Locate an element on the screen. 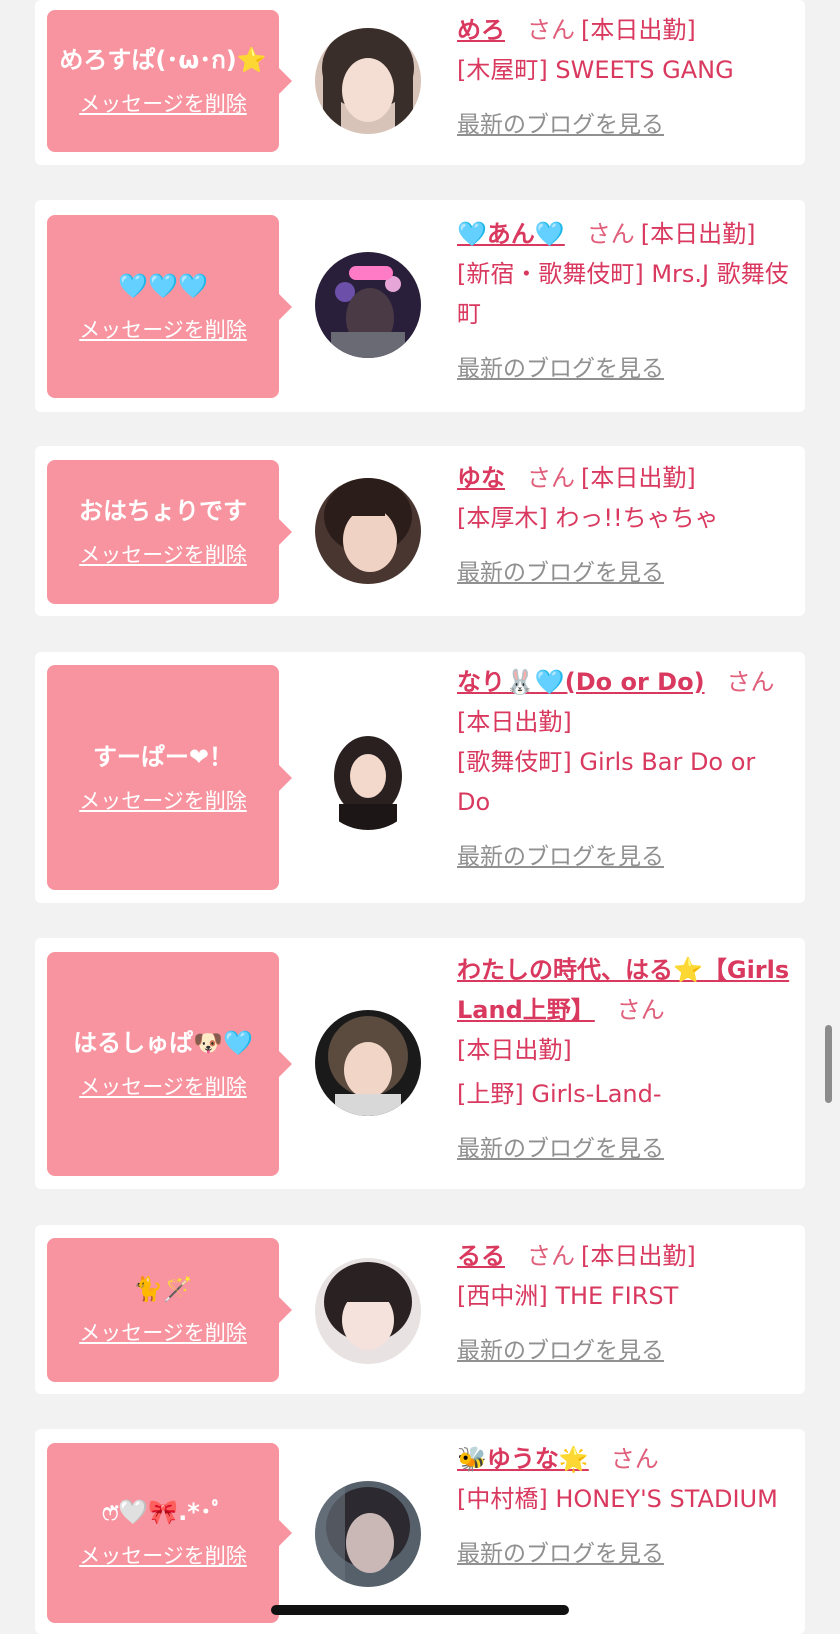 The width and height of the screenshot is (840, 1634). message-bubble: すーぱー❤！ メッセージを削除 is located at coordinates (169, 777).